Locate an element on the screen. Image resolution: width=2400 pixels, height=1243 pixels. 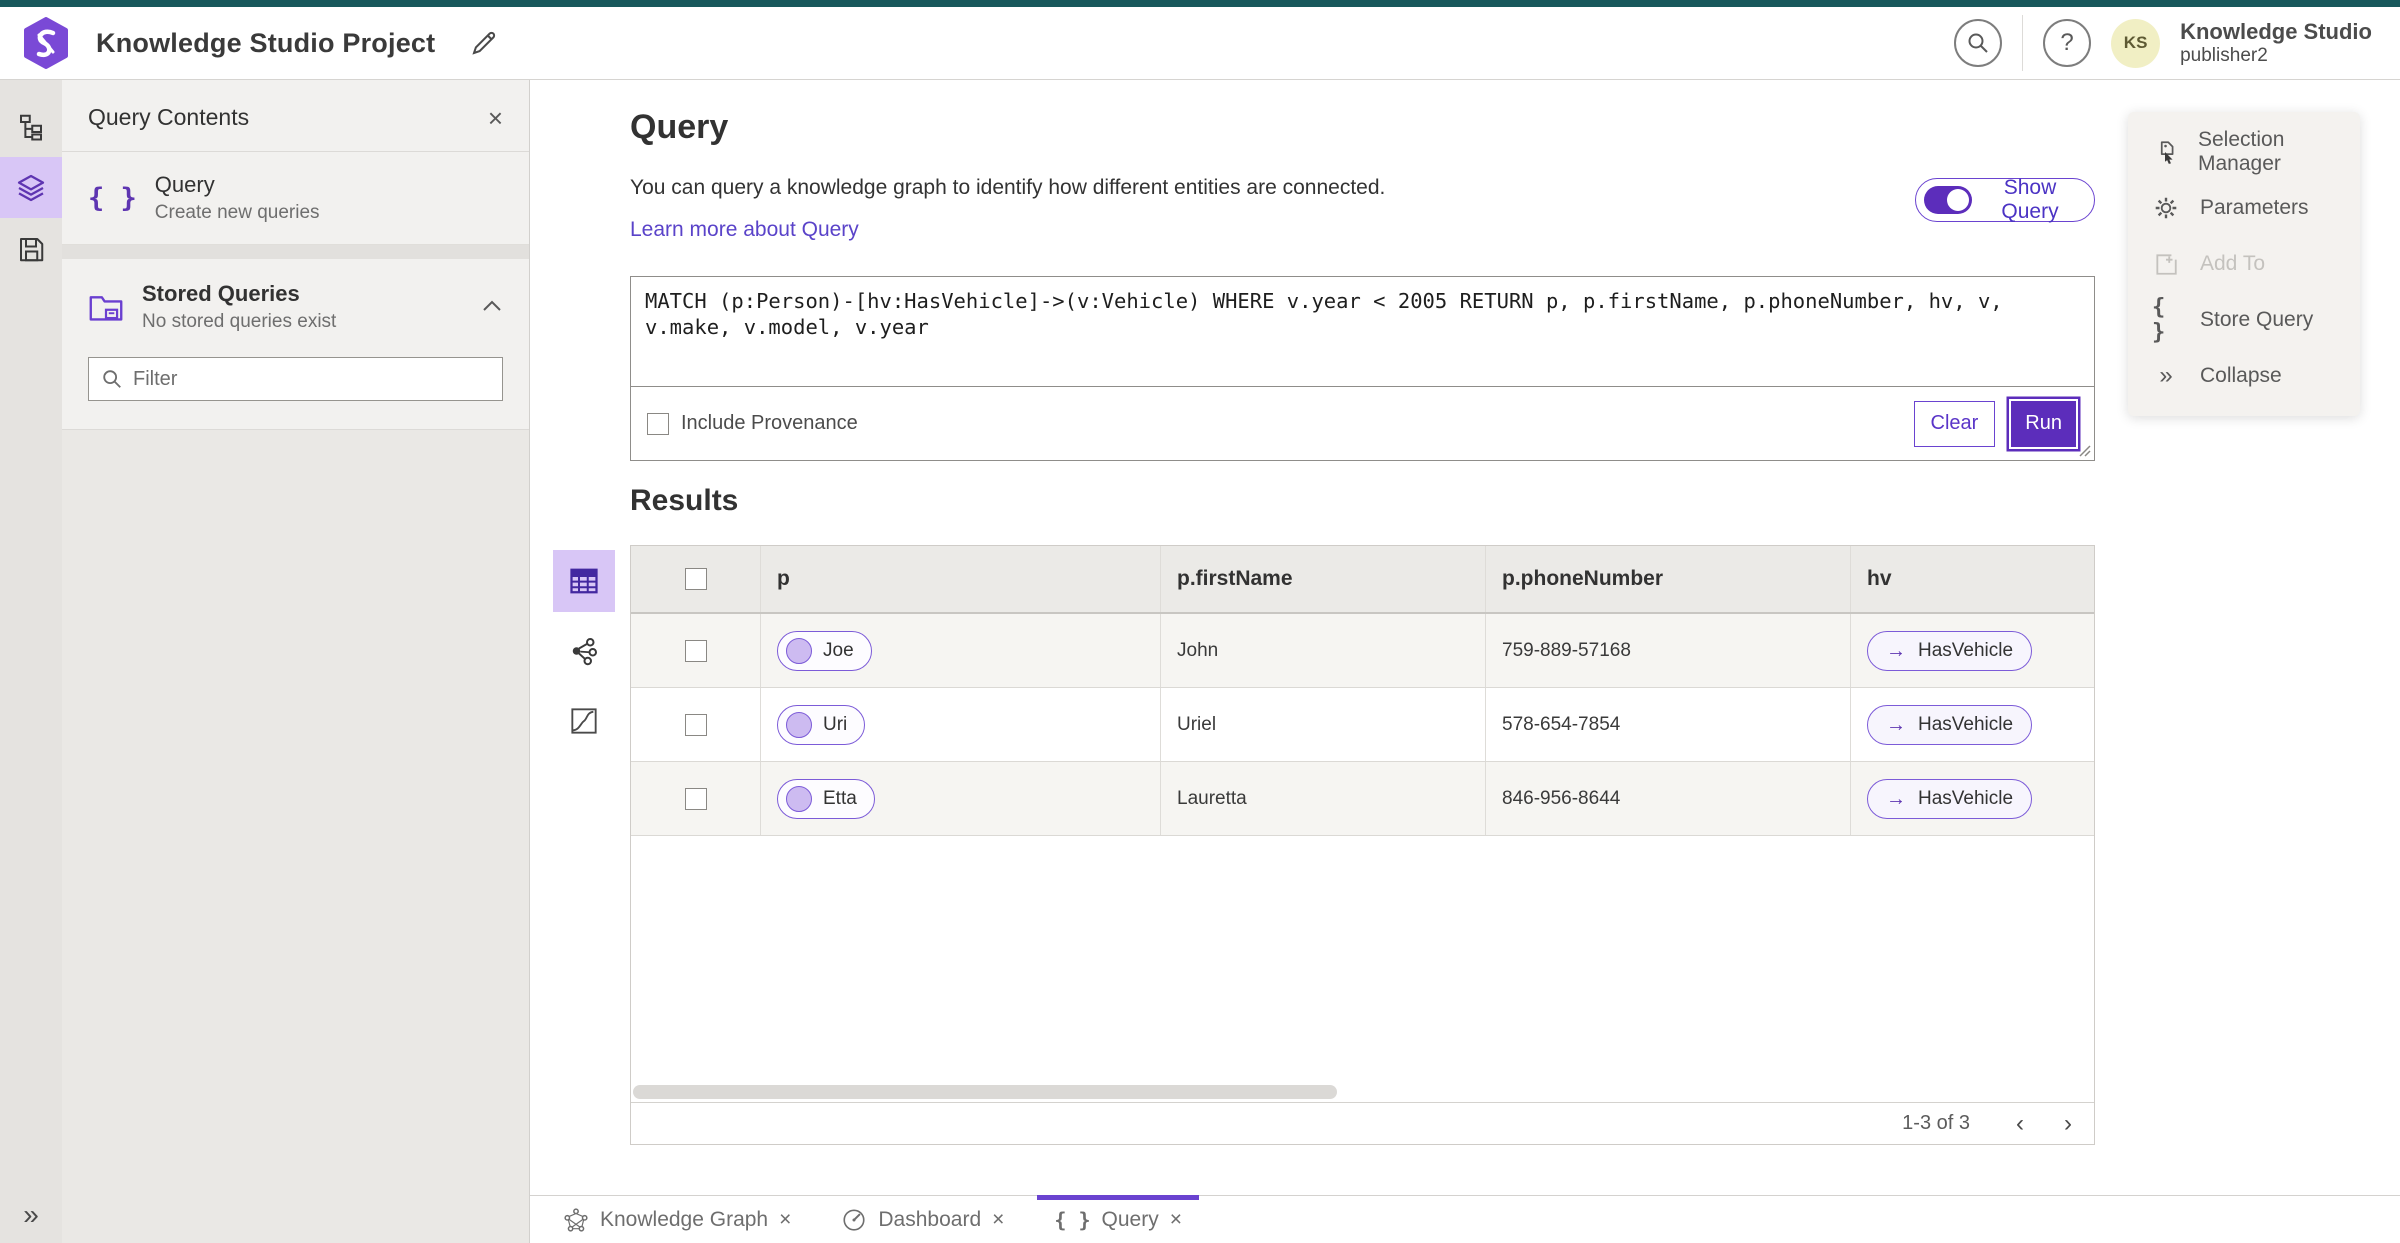
rail-item-save is located at coordinates (31, 248).